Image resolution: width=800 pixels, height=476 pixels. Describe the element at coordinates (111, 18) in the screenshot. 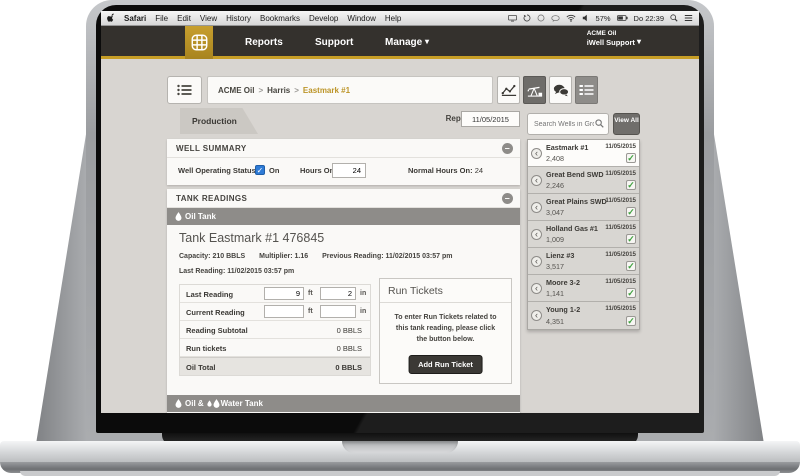

I see `apple-icon` at that location.